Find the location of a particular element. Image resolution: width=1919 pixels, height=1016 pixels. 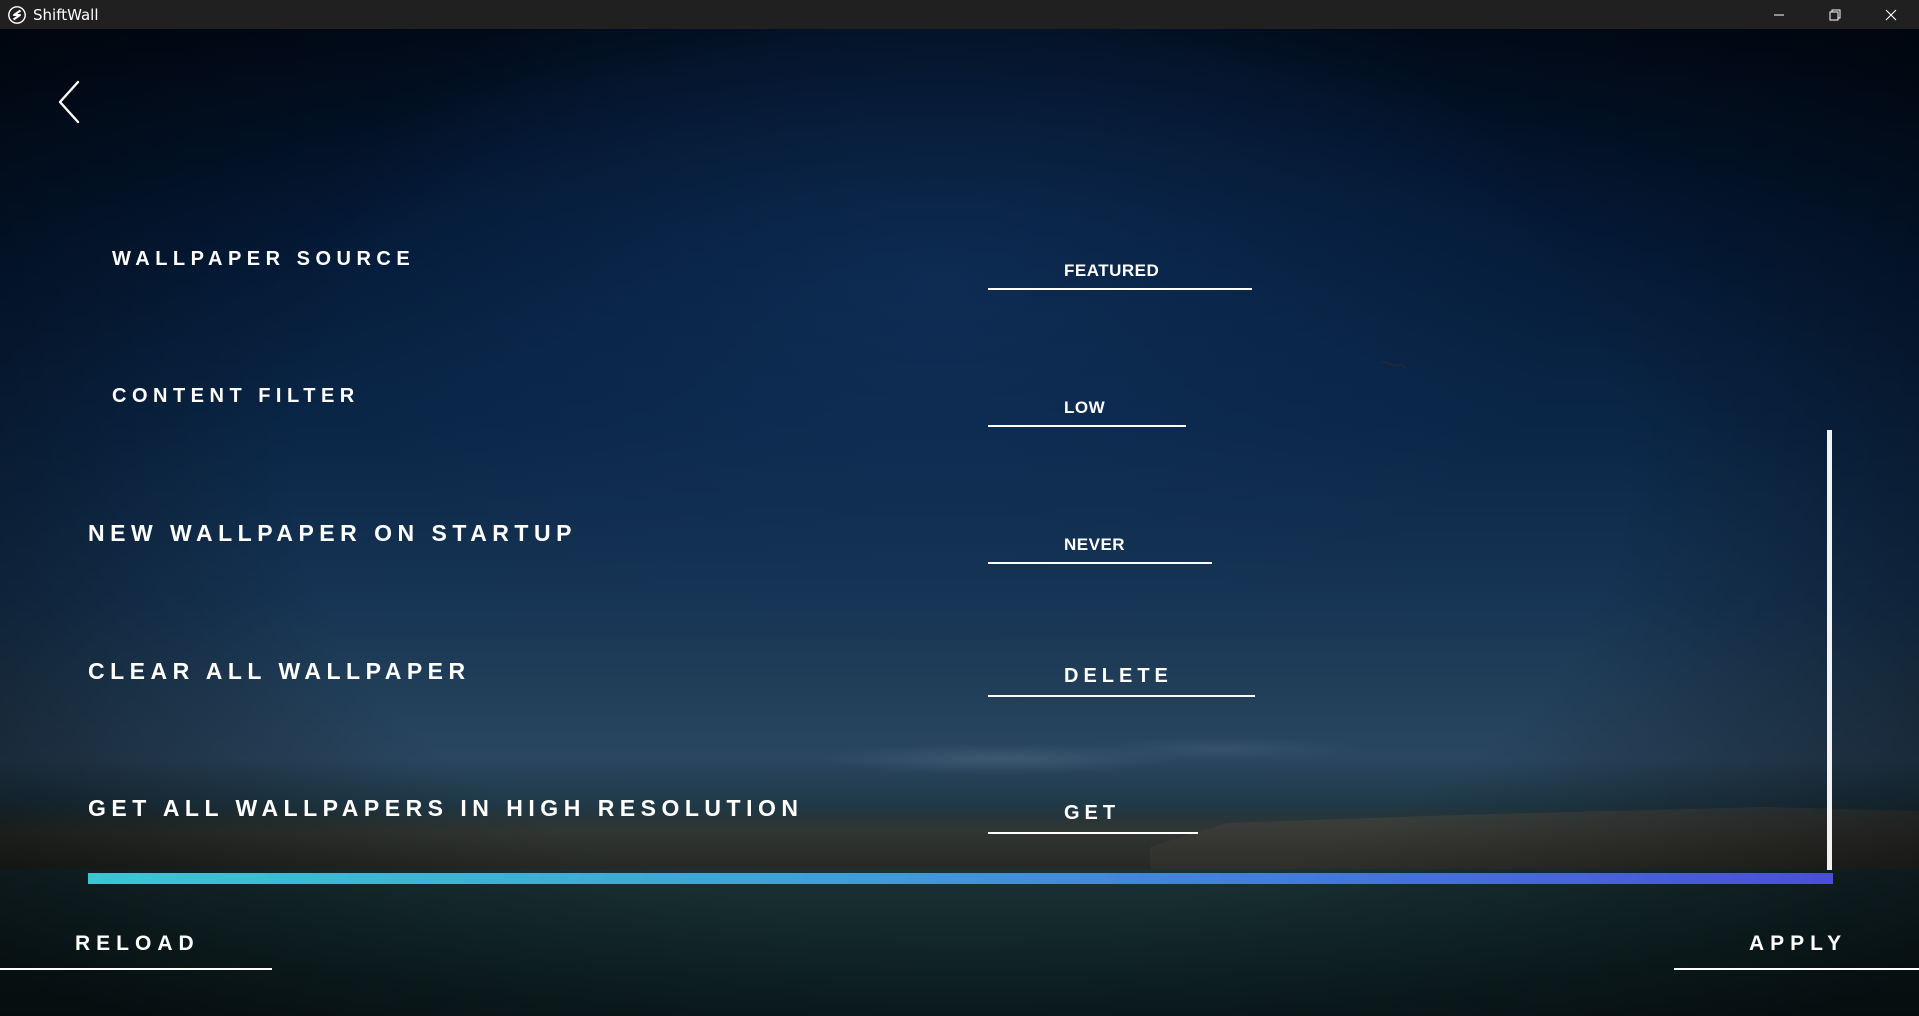

content-filter-select: LOW is located at coordinates (1087, 409).